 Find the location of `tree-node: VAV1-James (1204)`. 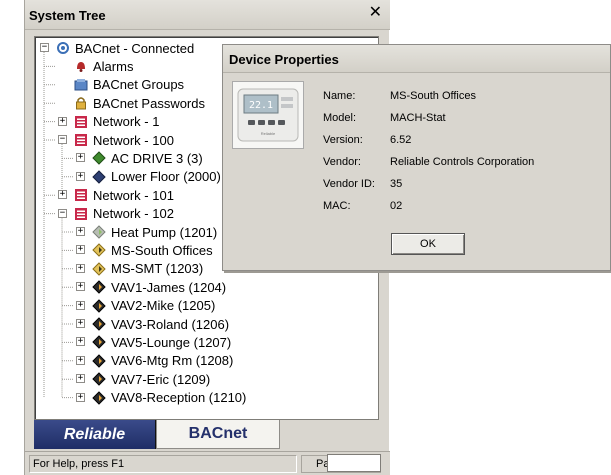

tree-node: VAV1-James (1204) is located at coordinates (159, 287).